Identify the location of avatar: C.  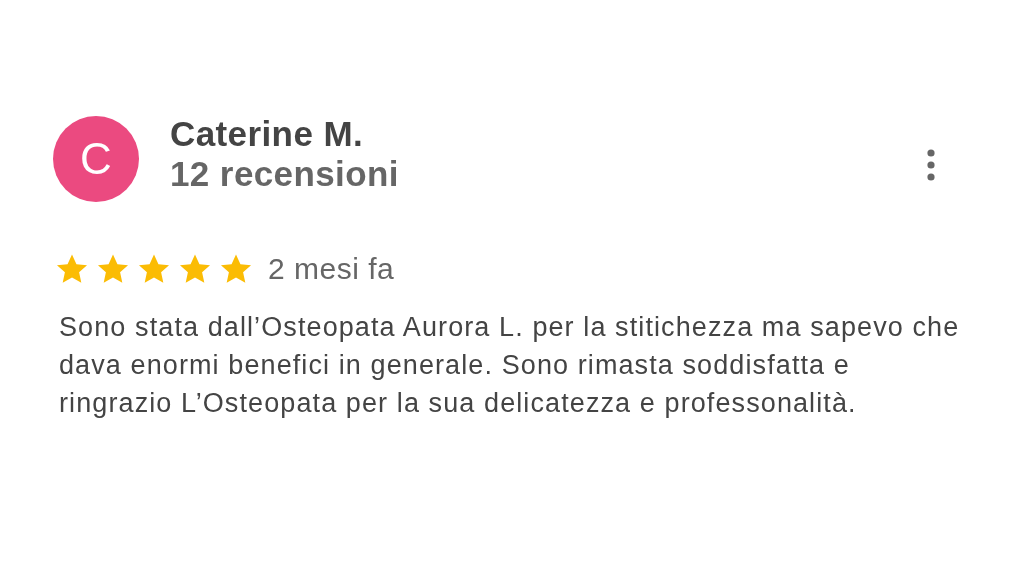
(96, 159).